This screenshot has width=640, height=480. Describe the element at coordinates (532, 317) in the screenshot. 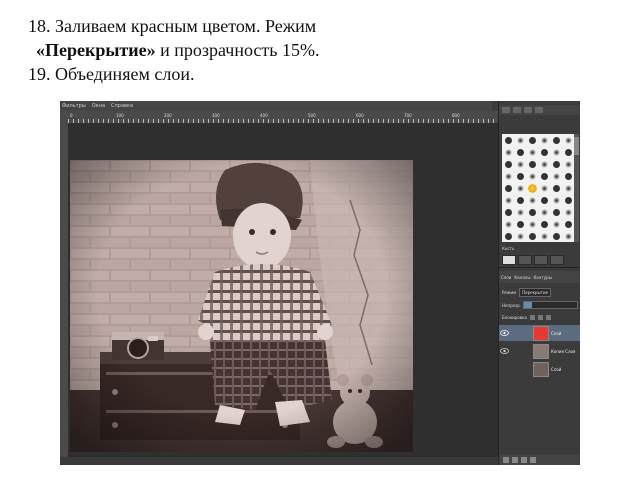

I see `lock-pixels-icon` at that location.